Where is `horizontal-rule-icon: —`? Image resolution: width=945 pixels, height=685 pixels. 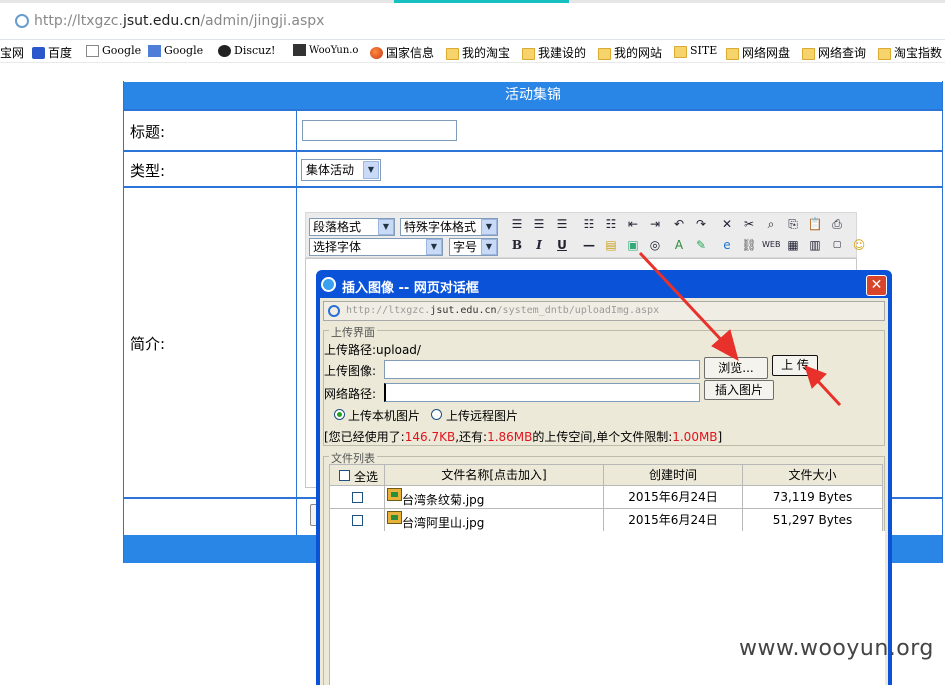
horizontal-rule-icon: — is located at coordinates (589, 245).